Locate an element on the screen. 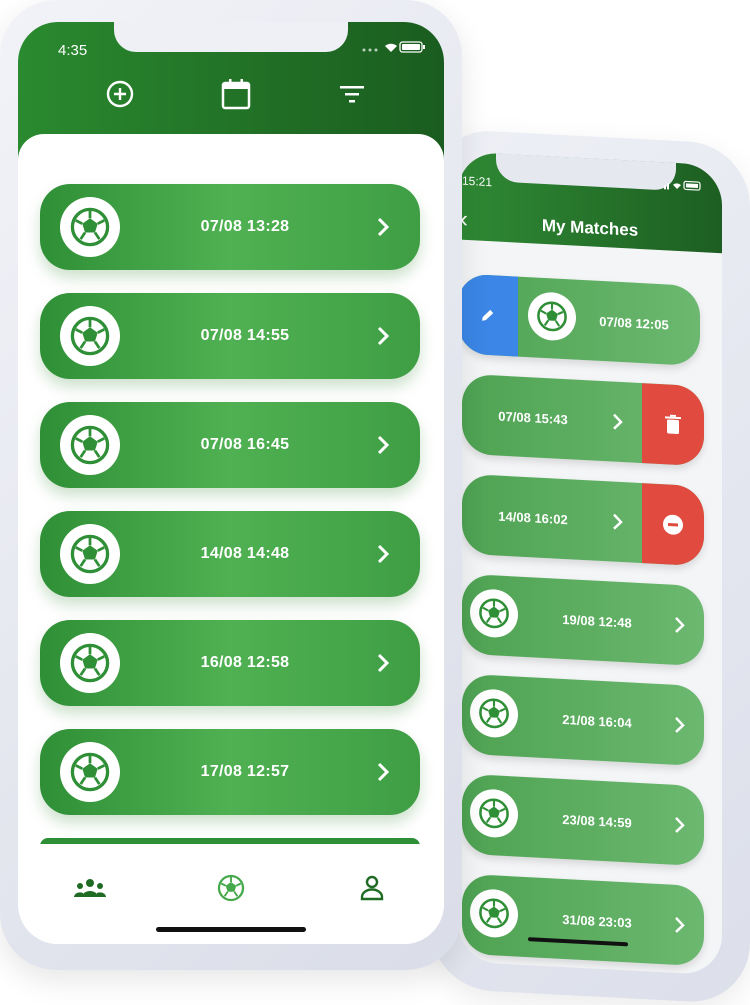 The width and height of the screenshot is (750, 1005). match-datetime: 07/08 16:45 is located at coordinates (245, 444).